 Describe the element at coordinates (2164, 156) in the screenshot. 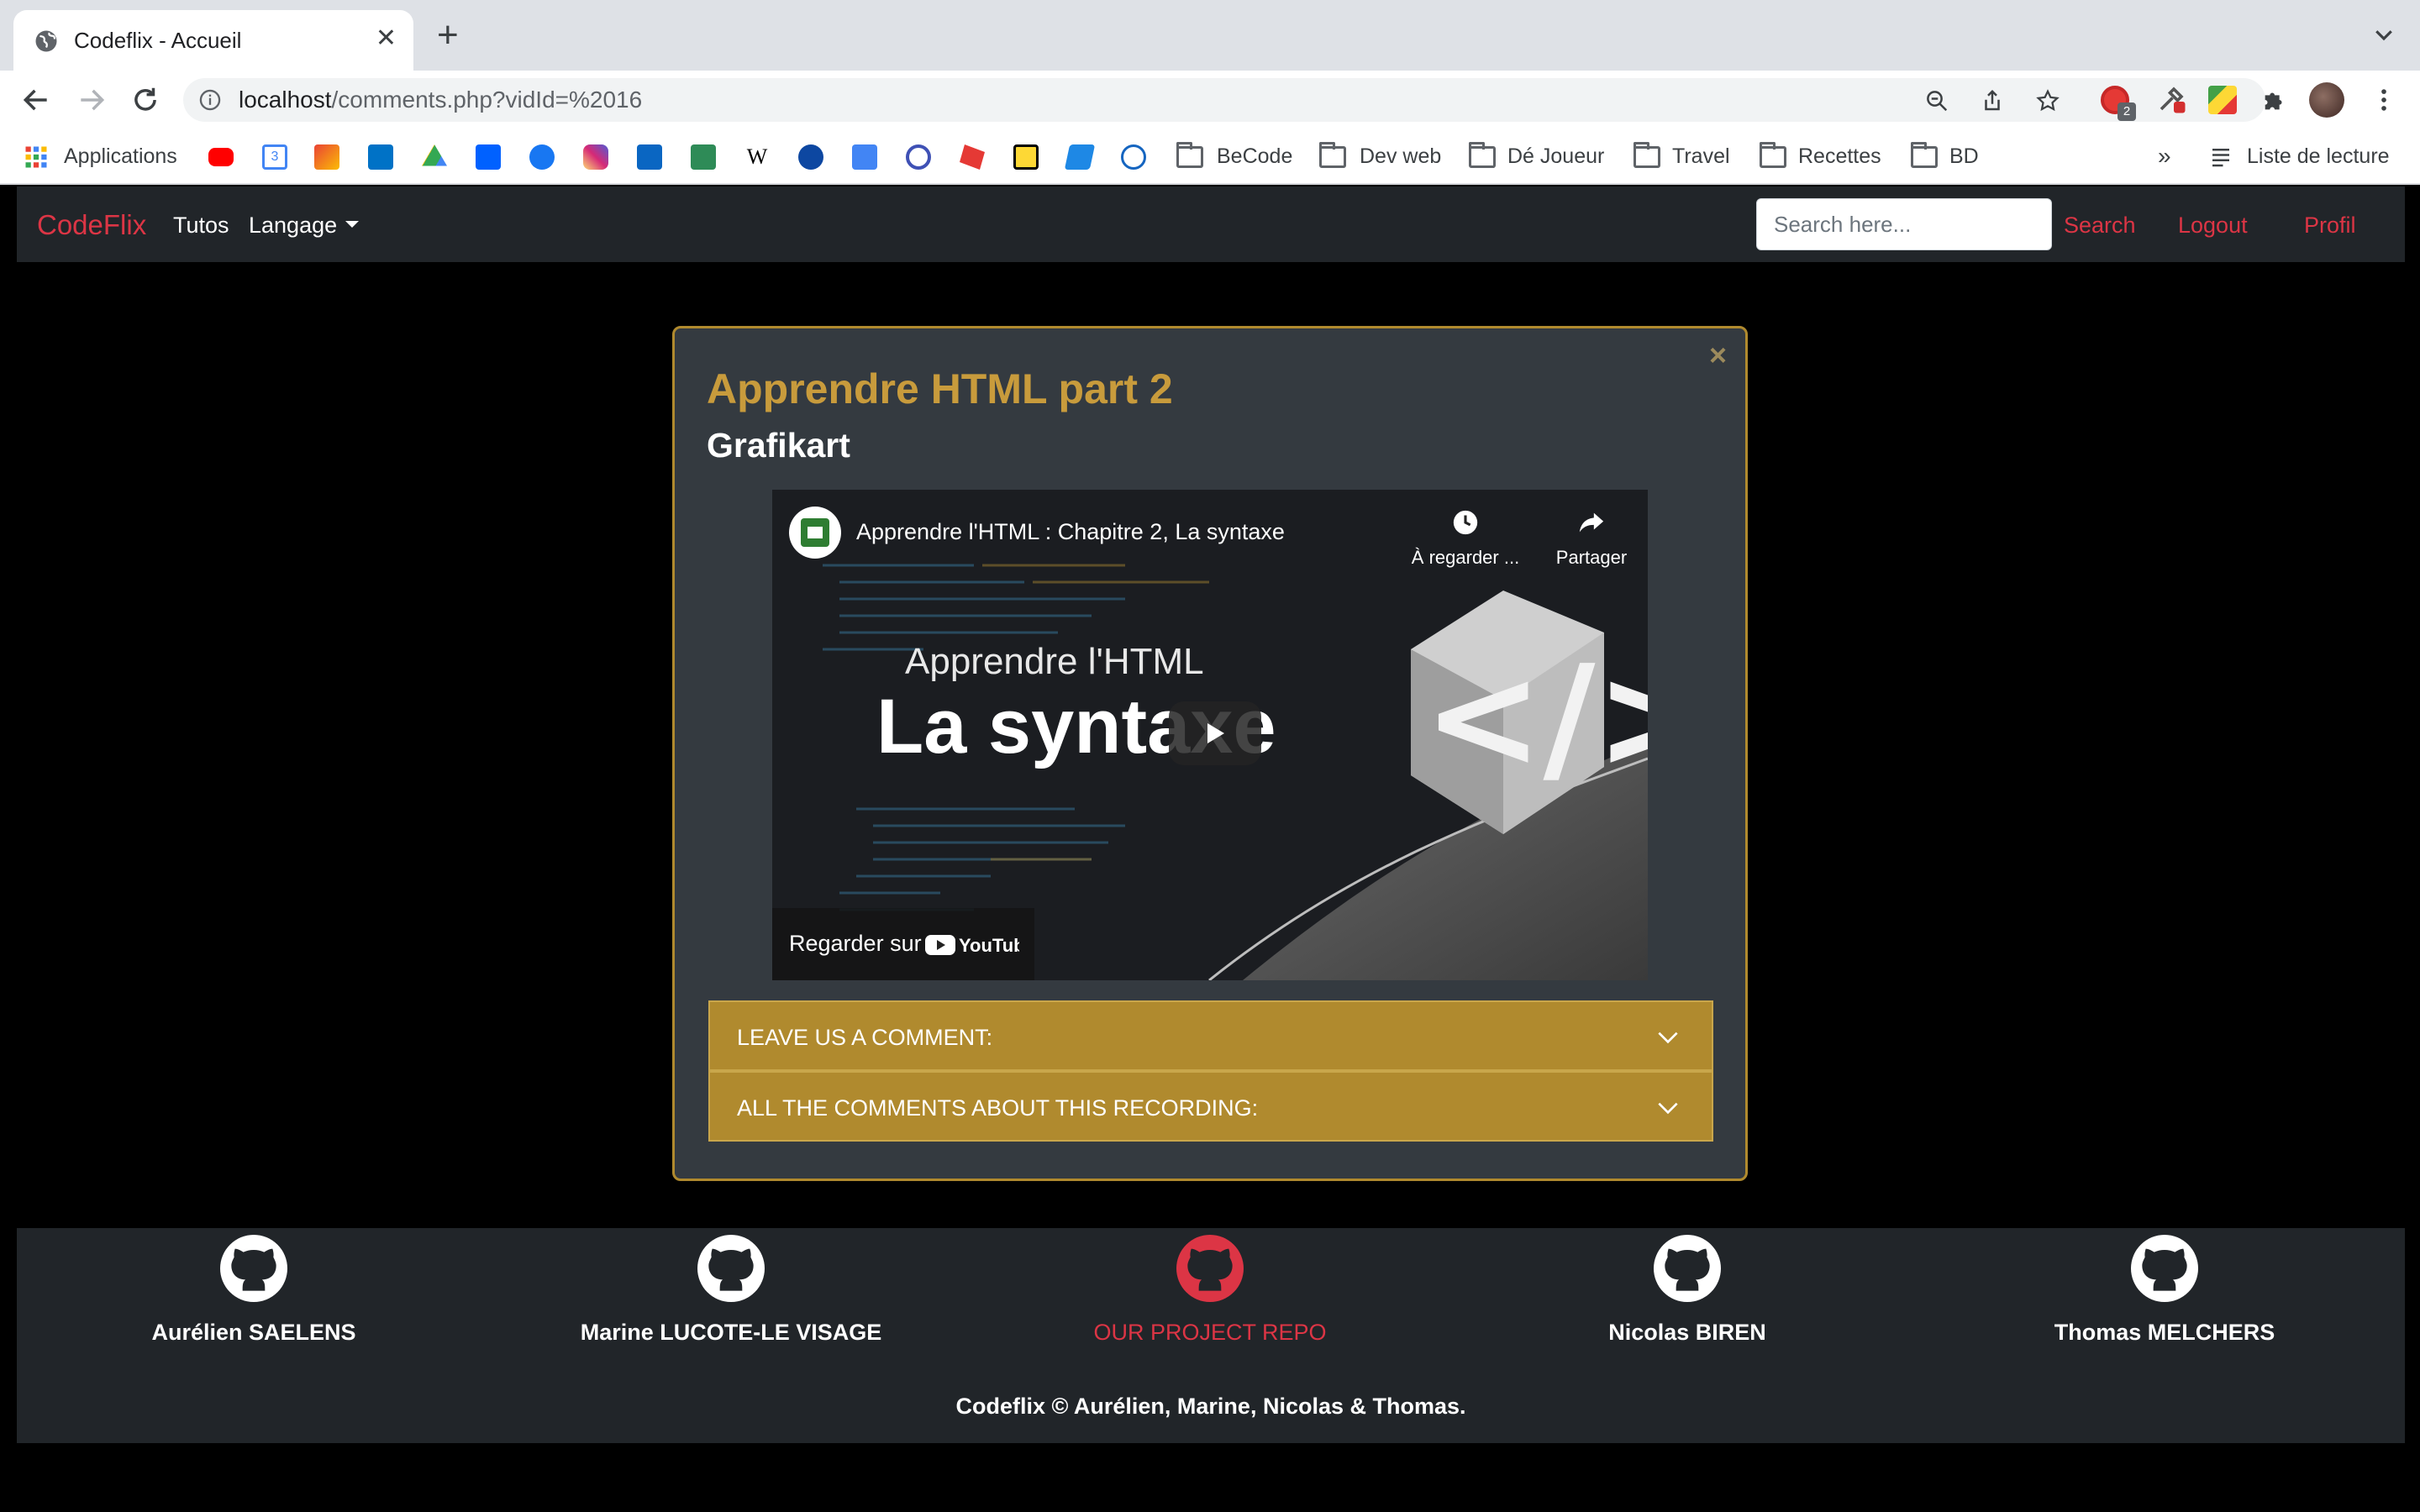

I see `bookmarks-overflow-icon: »` at that location.